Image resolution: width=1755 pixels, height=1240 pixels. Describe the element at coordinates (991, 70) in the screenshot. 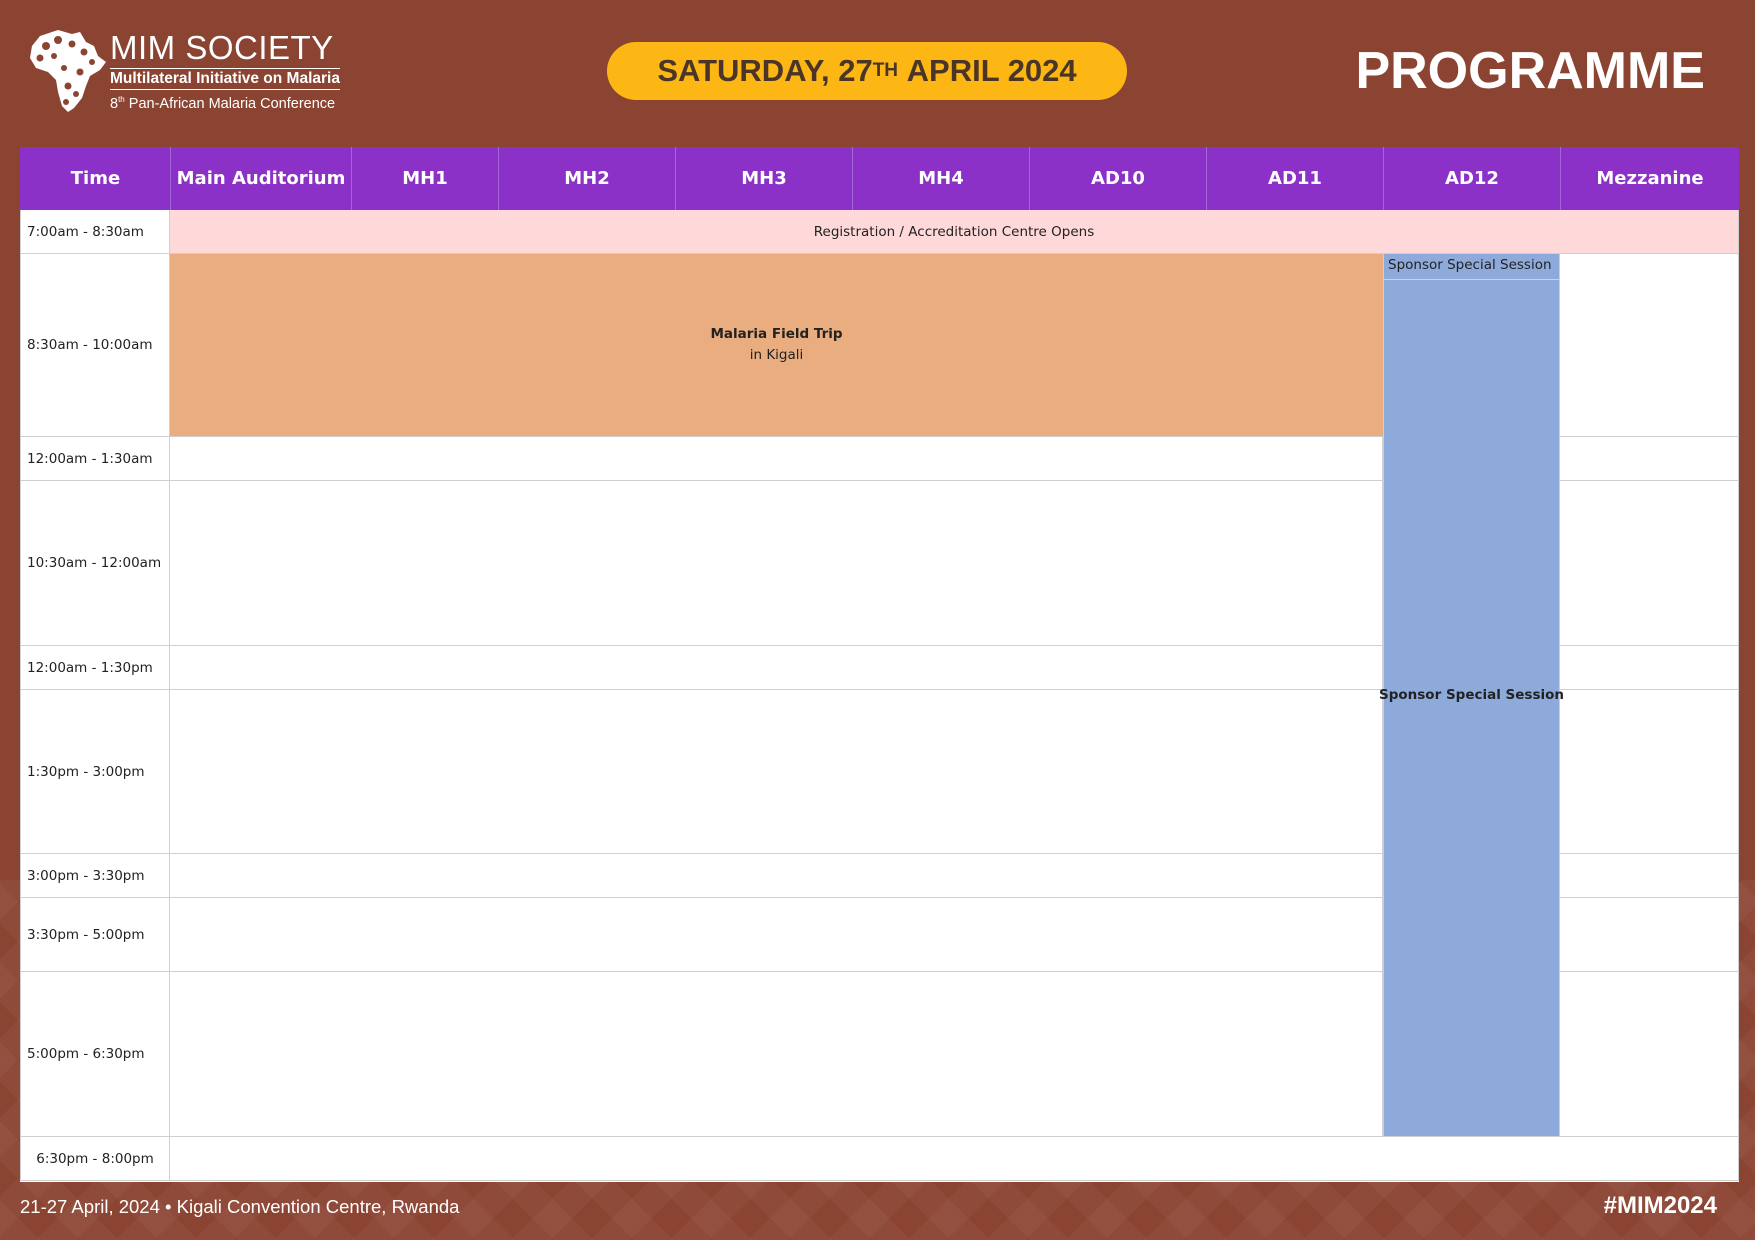

I see `date-month-year: APRIL 2024` at that location.